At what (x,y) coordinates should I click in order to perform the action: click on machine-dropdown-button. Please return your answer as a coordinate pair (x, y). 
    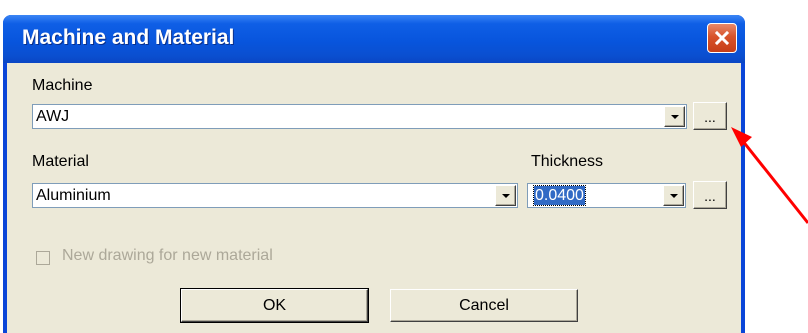
    Looking at the image, I should click on (674, 116).